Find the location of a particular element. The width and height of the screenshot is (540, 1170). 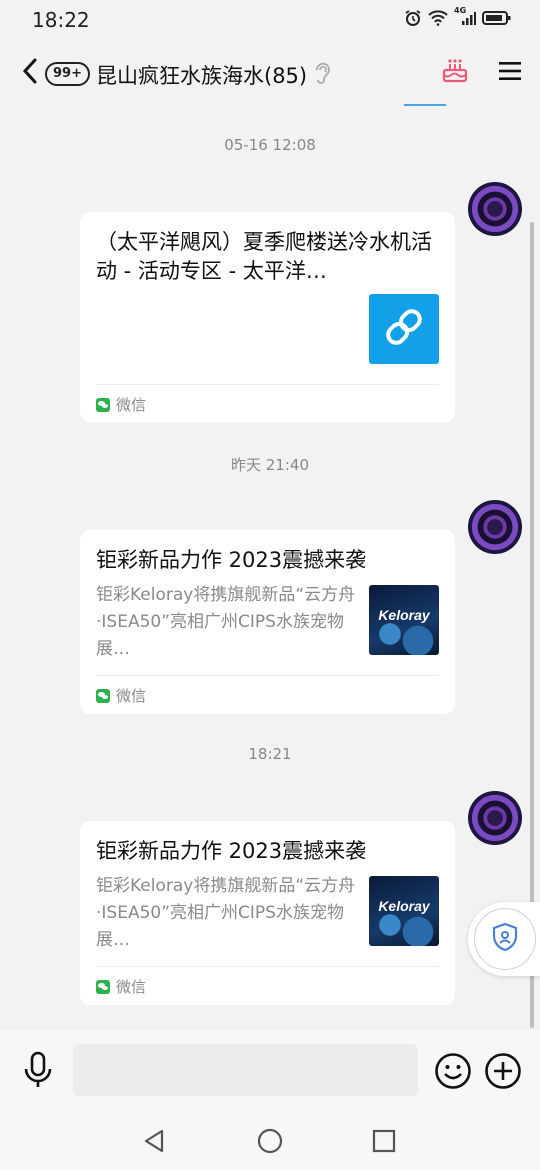

security-button is located at coordinates (504, 939).